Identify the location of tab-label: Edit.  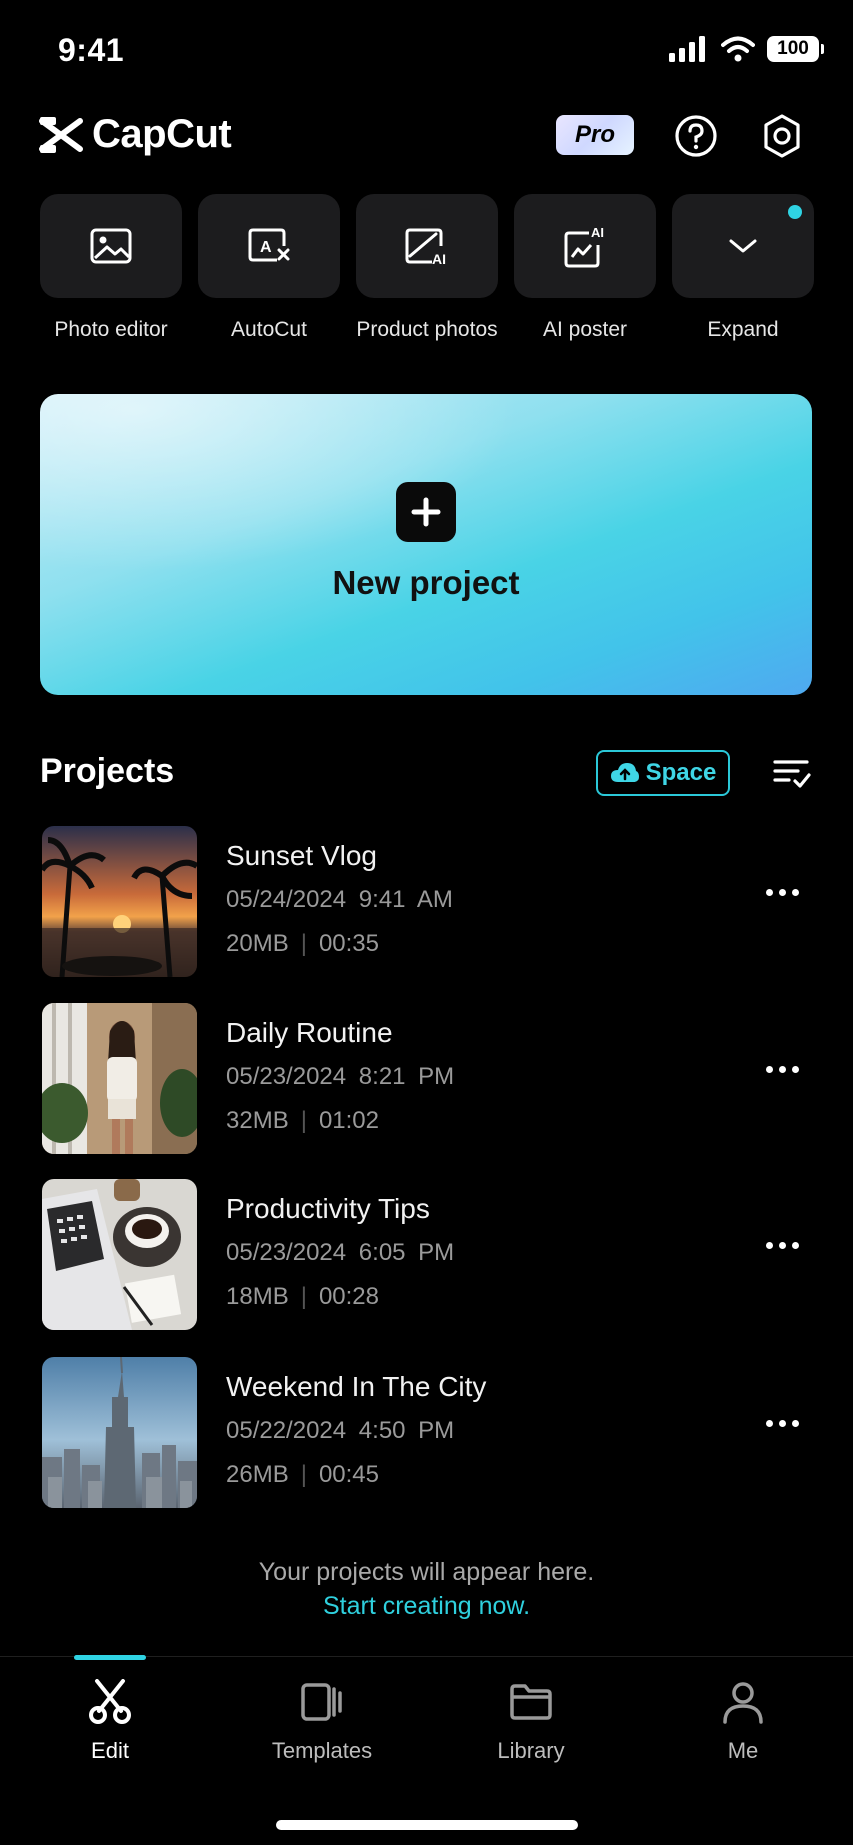
(110, 1750).